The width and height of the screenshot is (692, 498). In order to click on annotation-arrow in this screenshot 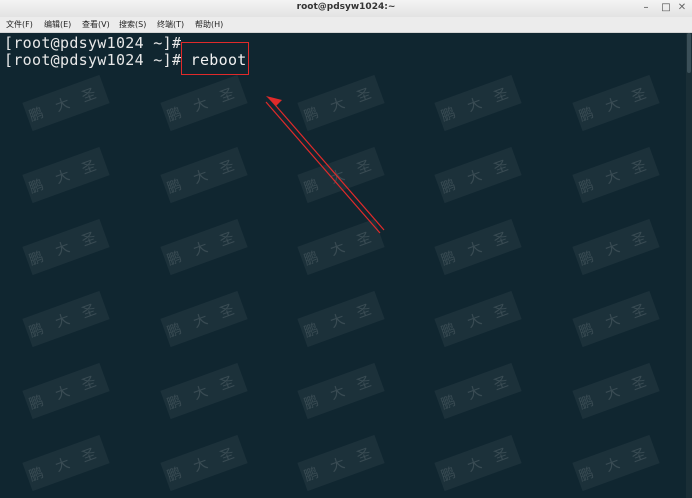, I will do `click(325, 165)`.